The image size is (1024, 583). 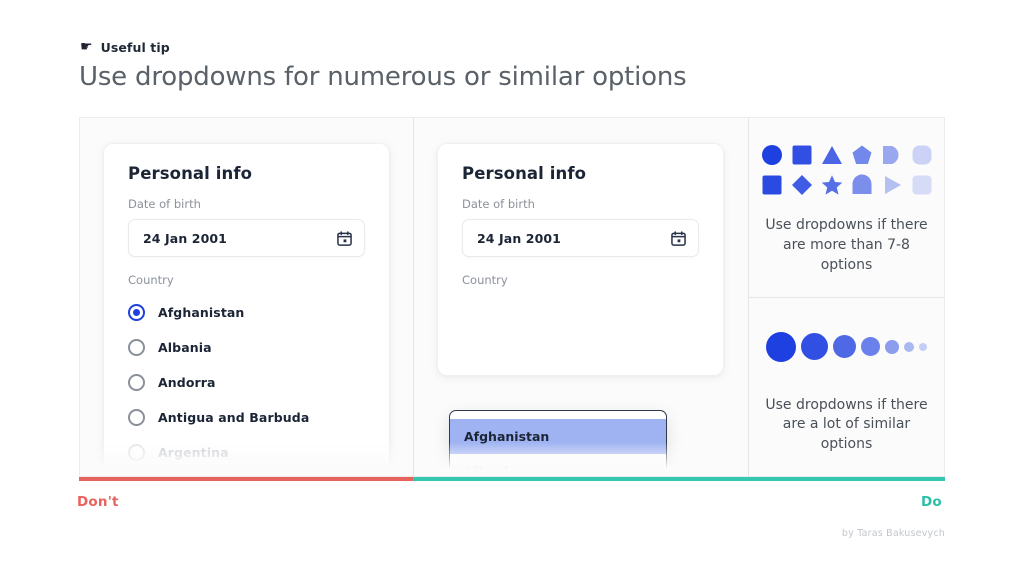 I want to click on circles-illustration, so click(x=846, y=347).